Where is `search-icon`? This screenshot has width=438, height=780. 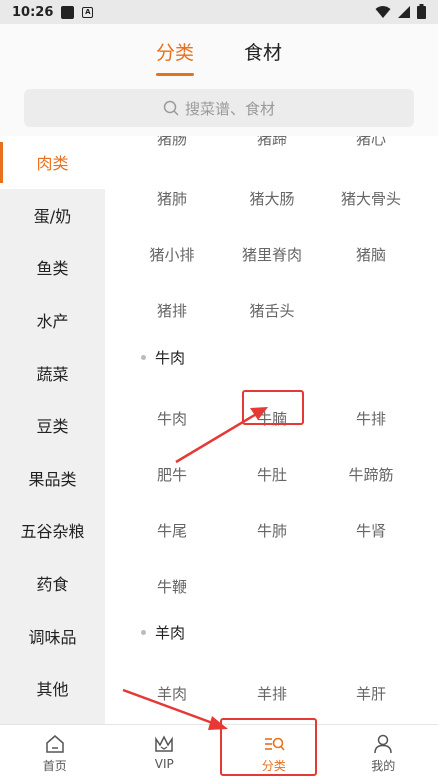
search-icon is located at coordinates (171, 108).